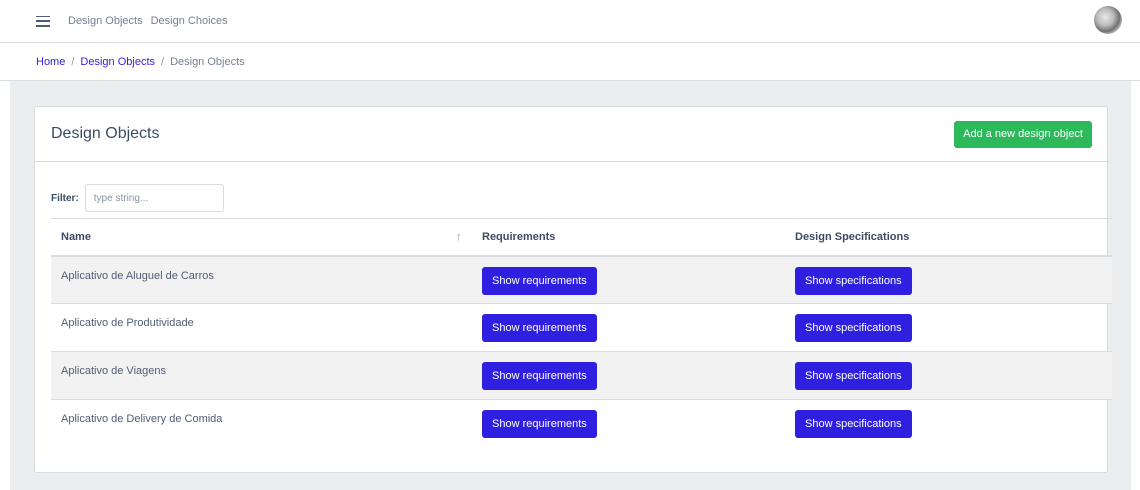 The width and height of the screenshot is (1140, 490). I want to click on card-header: Design Objects Add a new design object, so click(571, 134).